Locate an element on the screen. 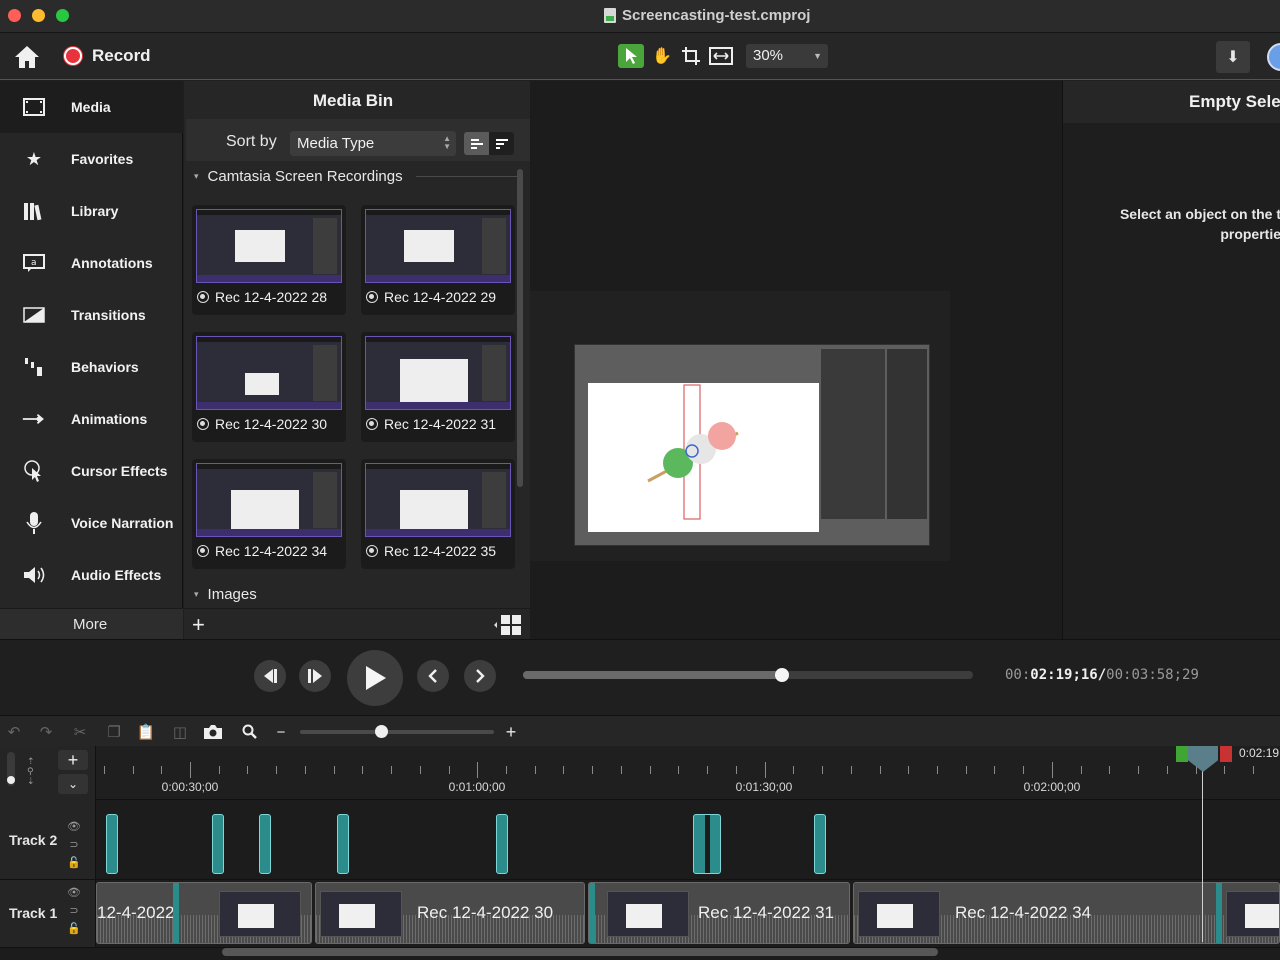 The width and height of the screenshot is (1280, 960). sidebar-item-media: Media is located at coordinates (91, 107).